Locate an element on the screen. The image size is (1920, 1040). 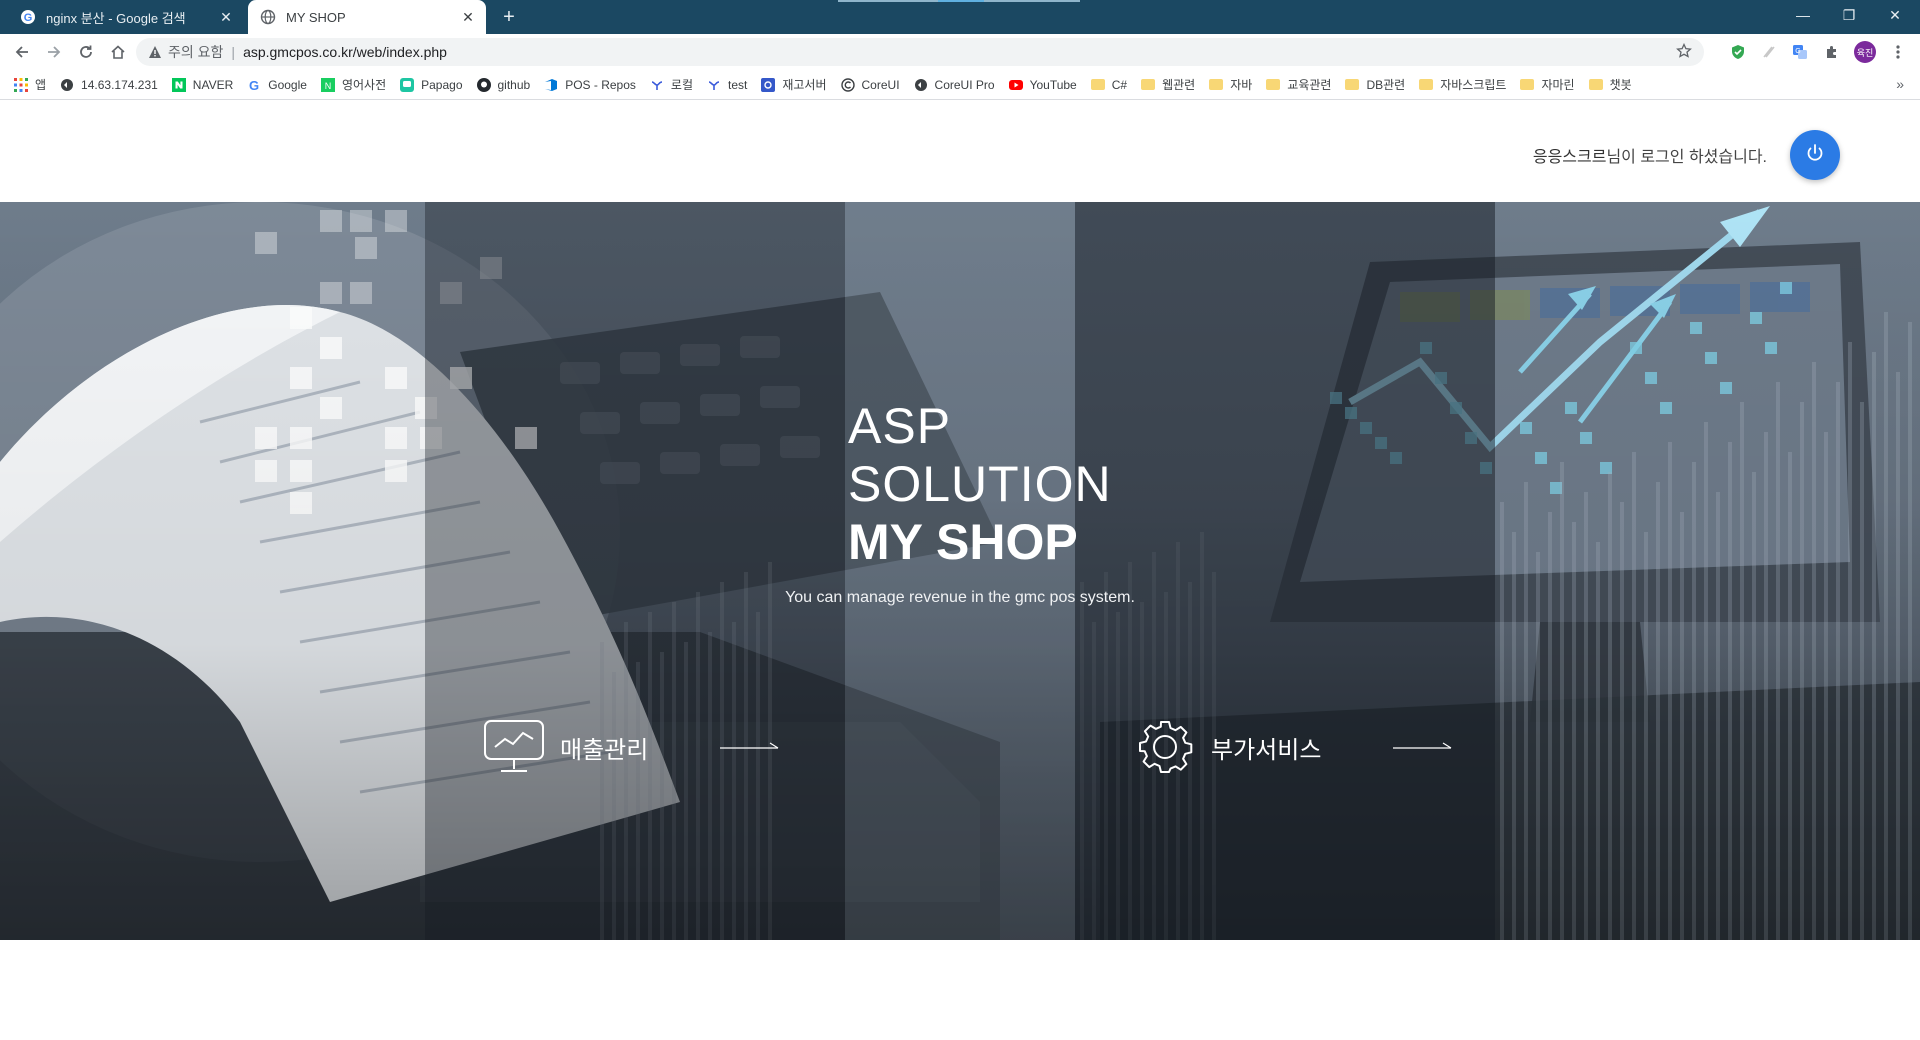
close-window-icon: ✕ is located at coordinates (1895, 15).